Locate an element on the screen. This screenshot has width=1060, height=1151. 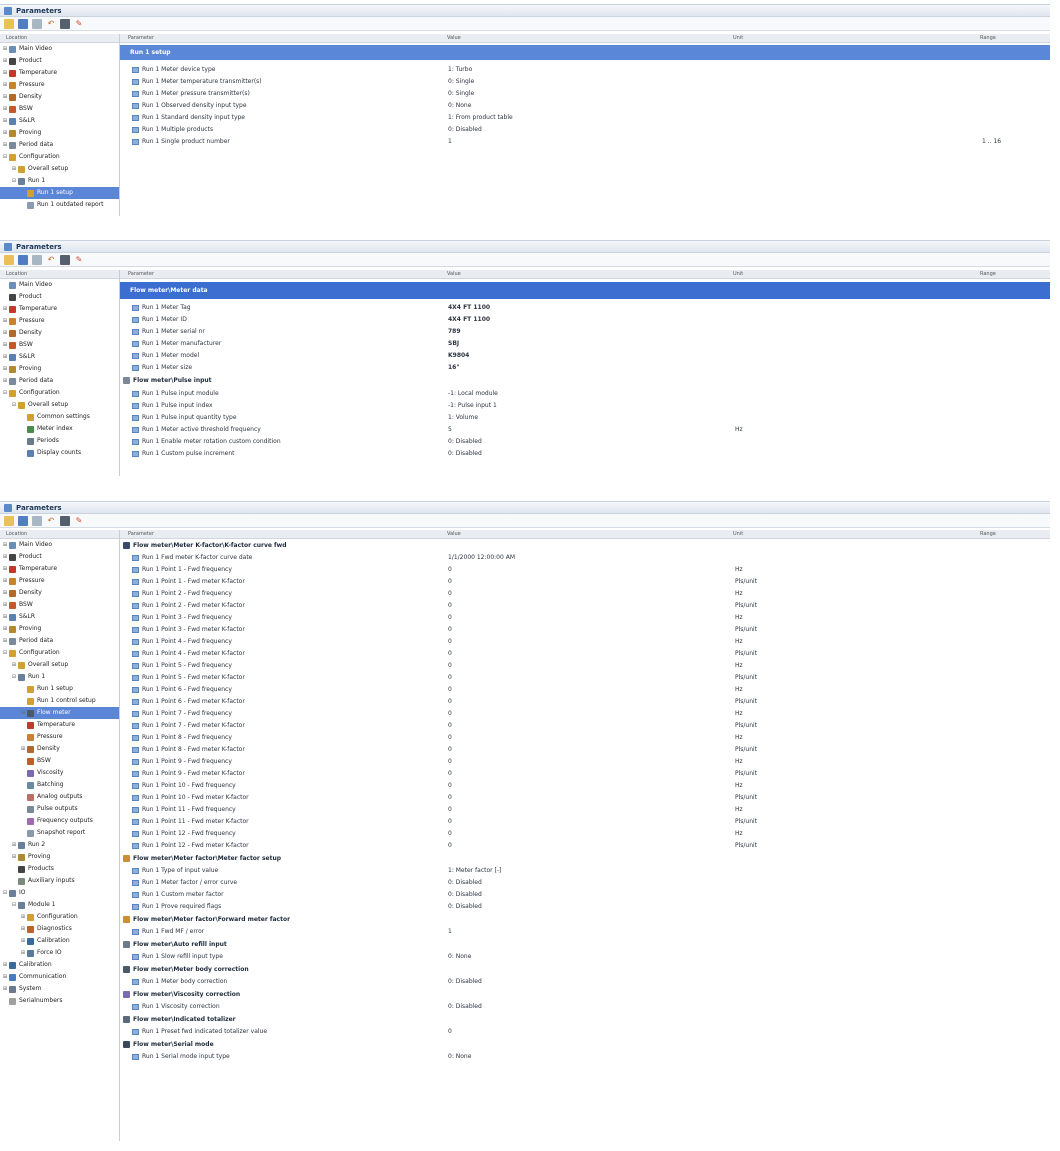
tree-item: Meter index is located at coordinates (59, 429).